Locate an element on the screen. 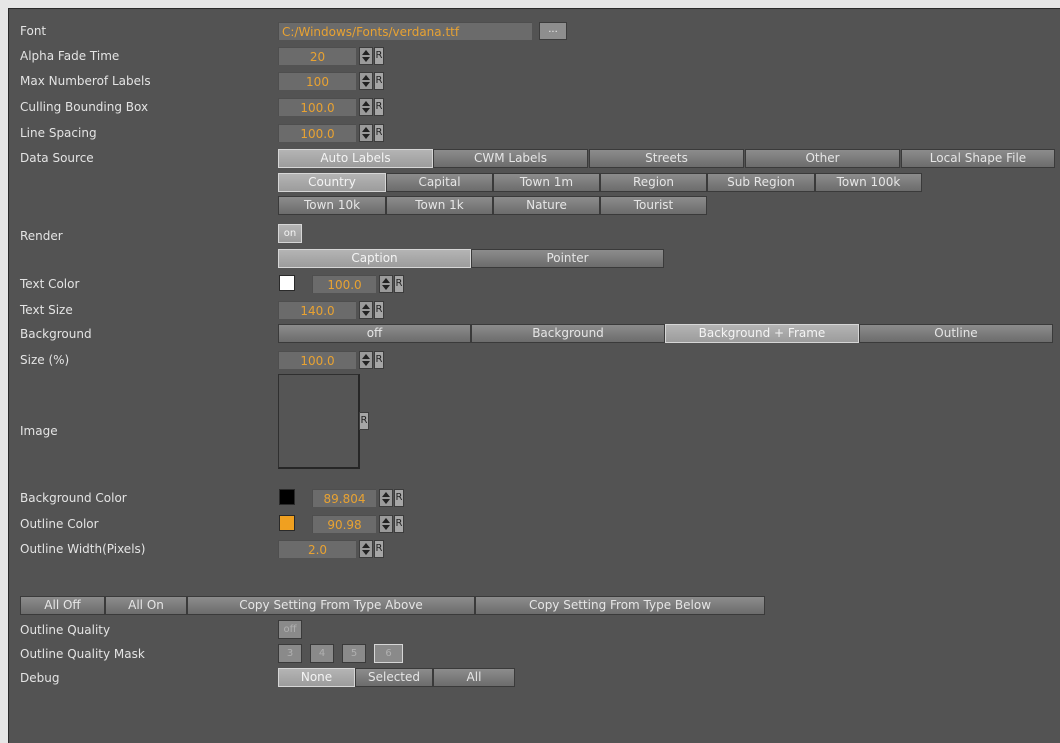  size-pct-stepper is located at coordinates (366, 360).